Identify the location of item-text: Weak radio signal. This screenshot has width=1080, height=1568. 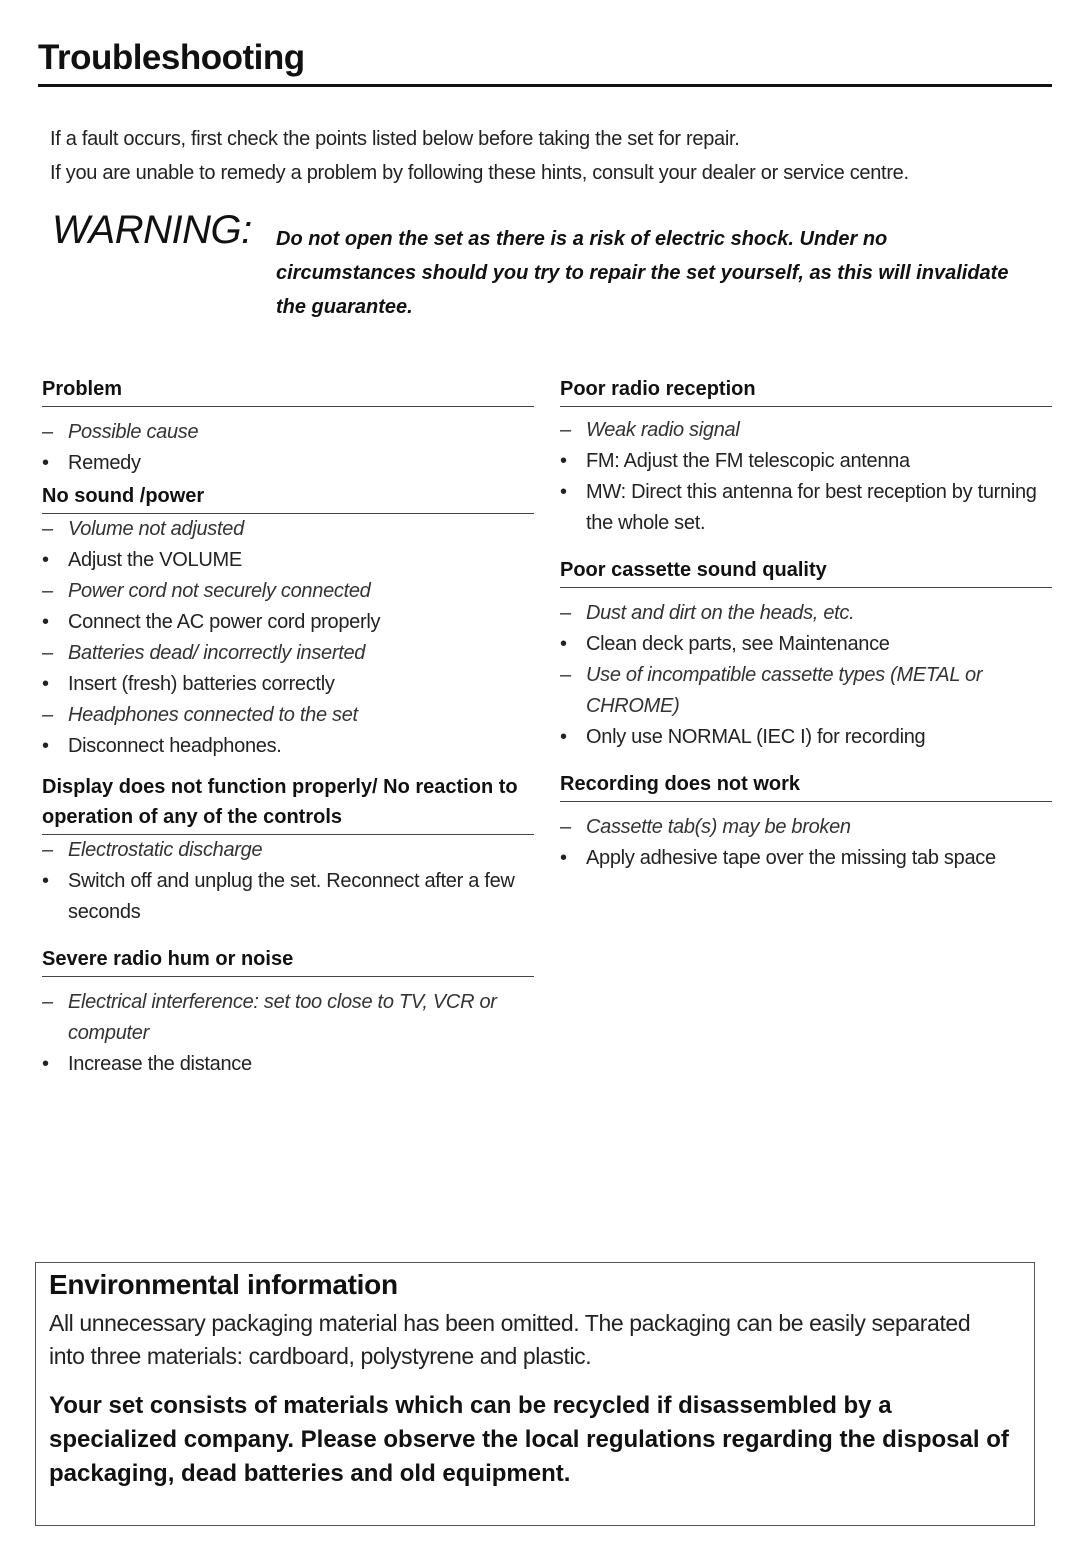
(663, 430).